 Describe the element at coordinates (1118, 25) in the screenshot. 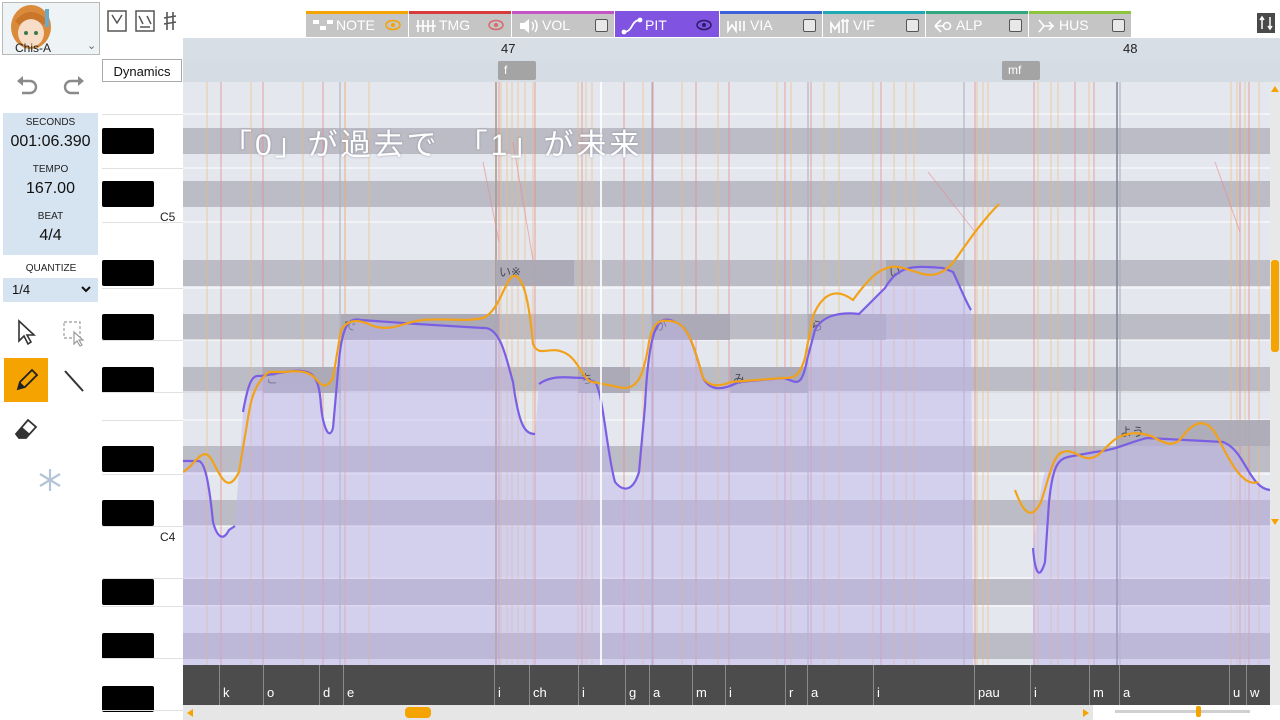

I see `tab-hus-checkbox` at that location.